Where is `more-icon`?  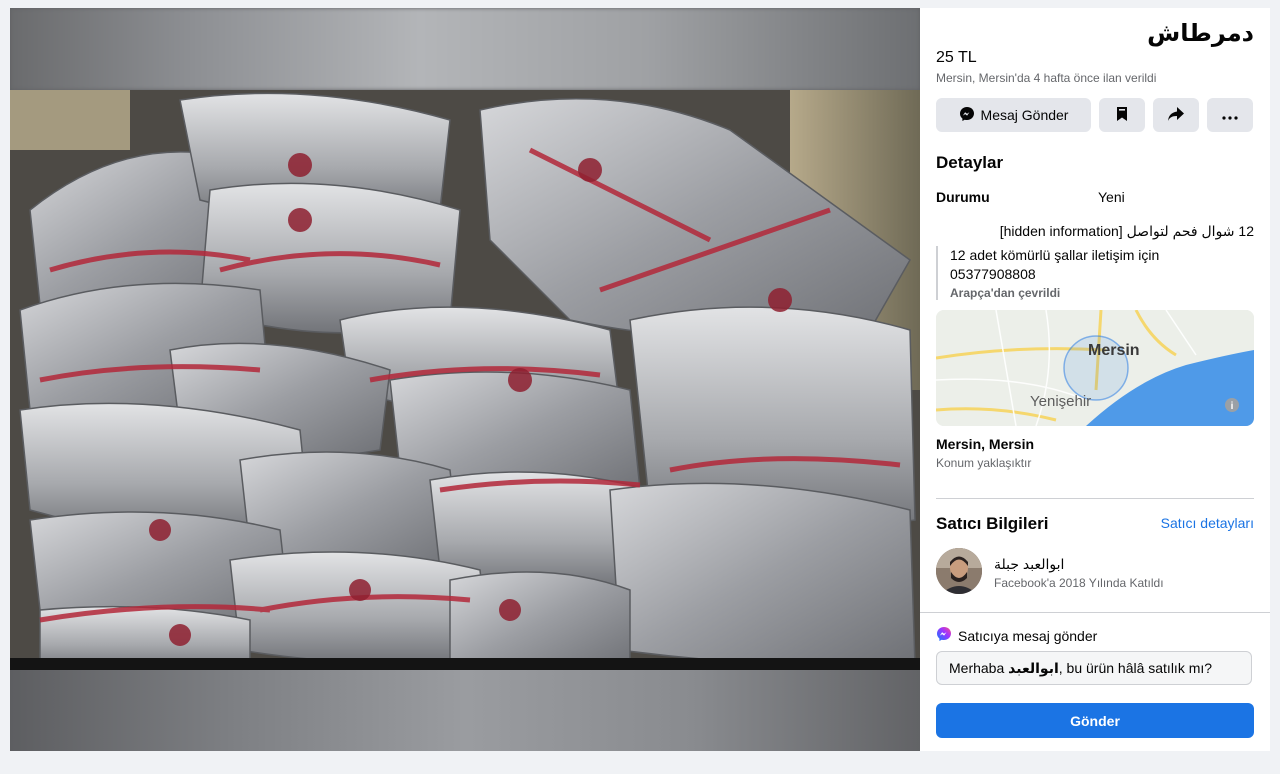 more-icon is located at coordinates (1230, 115).